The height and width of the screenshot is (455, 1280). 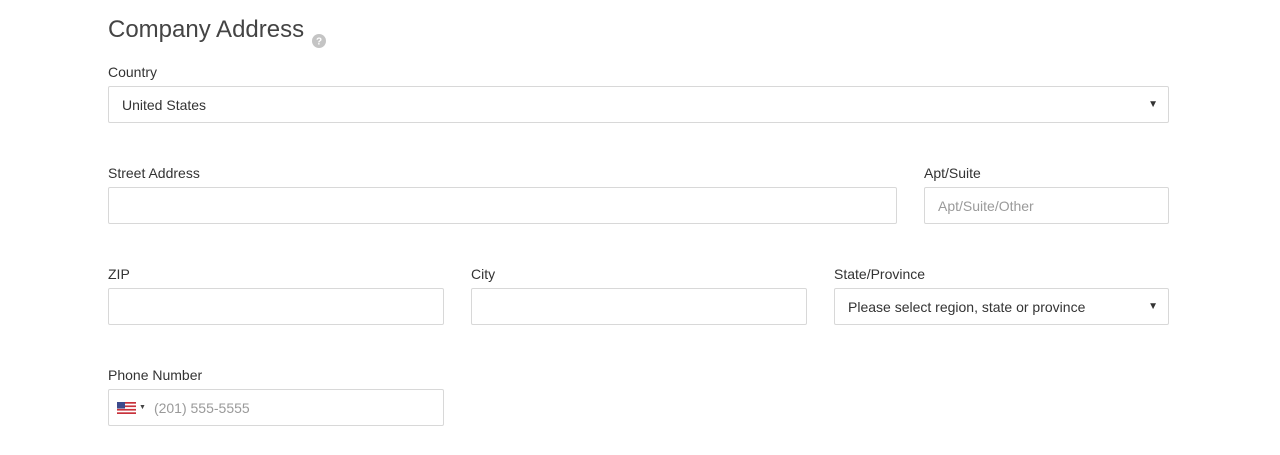 What do you see at coordinates (298, 407) in the screenshot?
I see `phone-number-input` at bounding box center [298, 407].